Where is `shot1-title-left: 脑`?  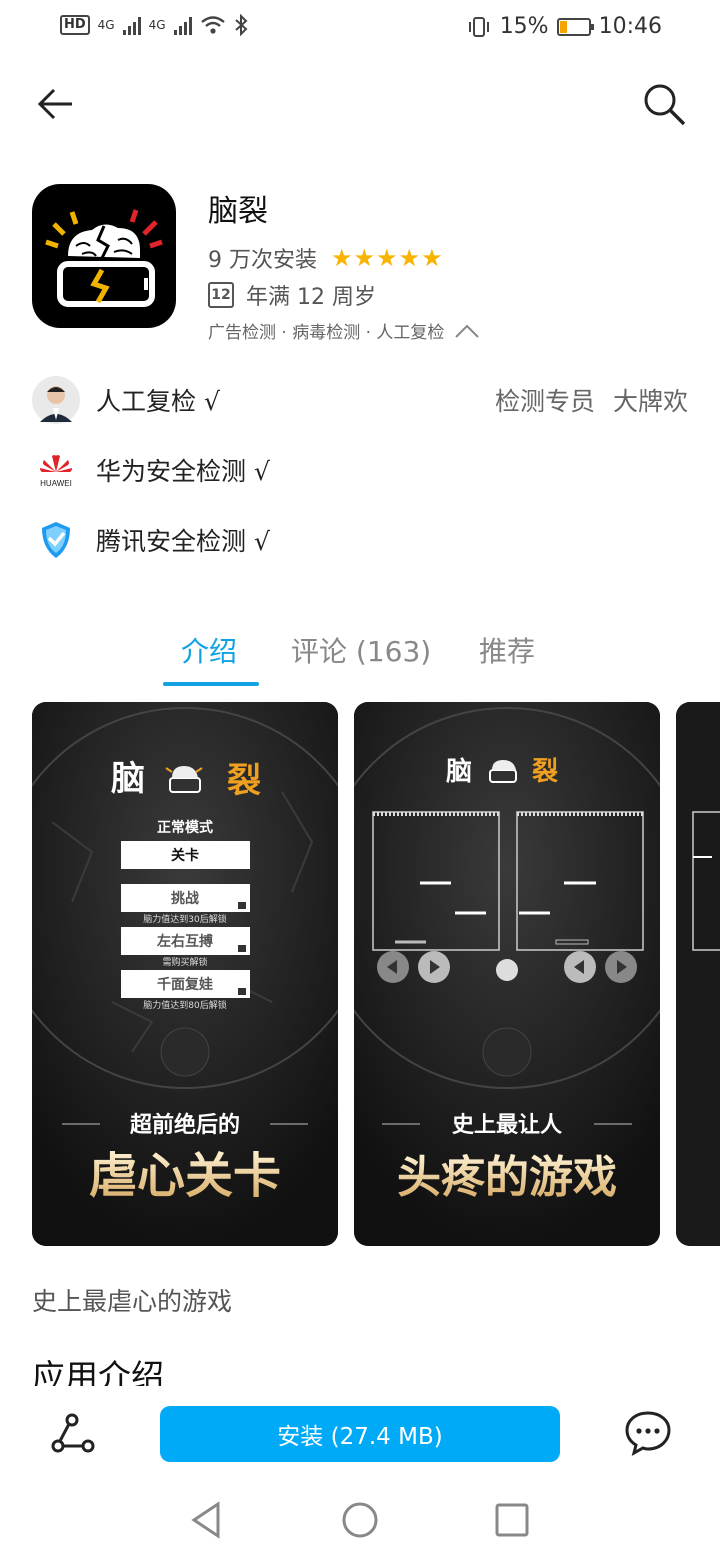
shot1-title-left: 脑 is located at coordinates (128, 779).